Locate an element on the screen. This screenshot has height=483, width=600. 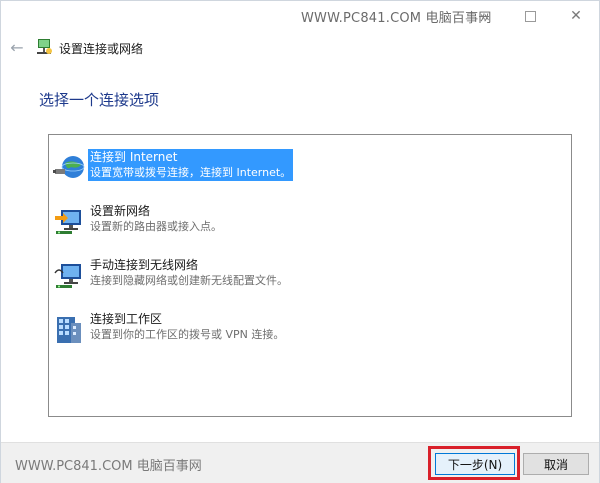
network-icon is located at coordinates (44, 46).